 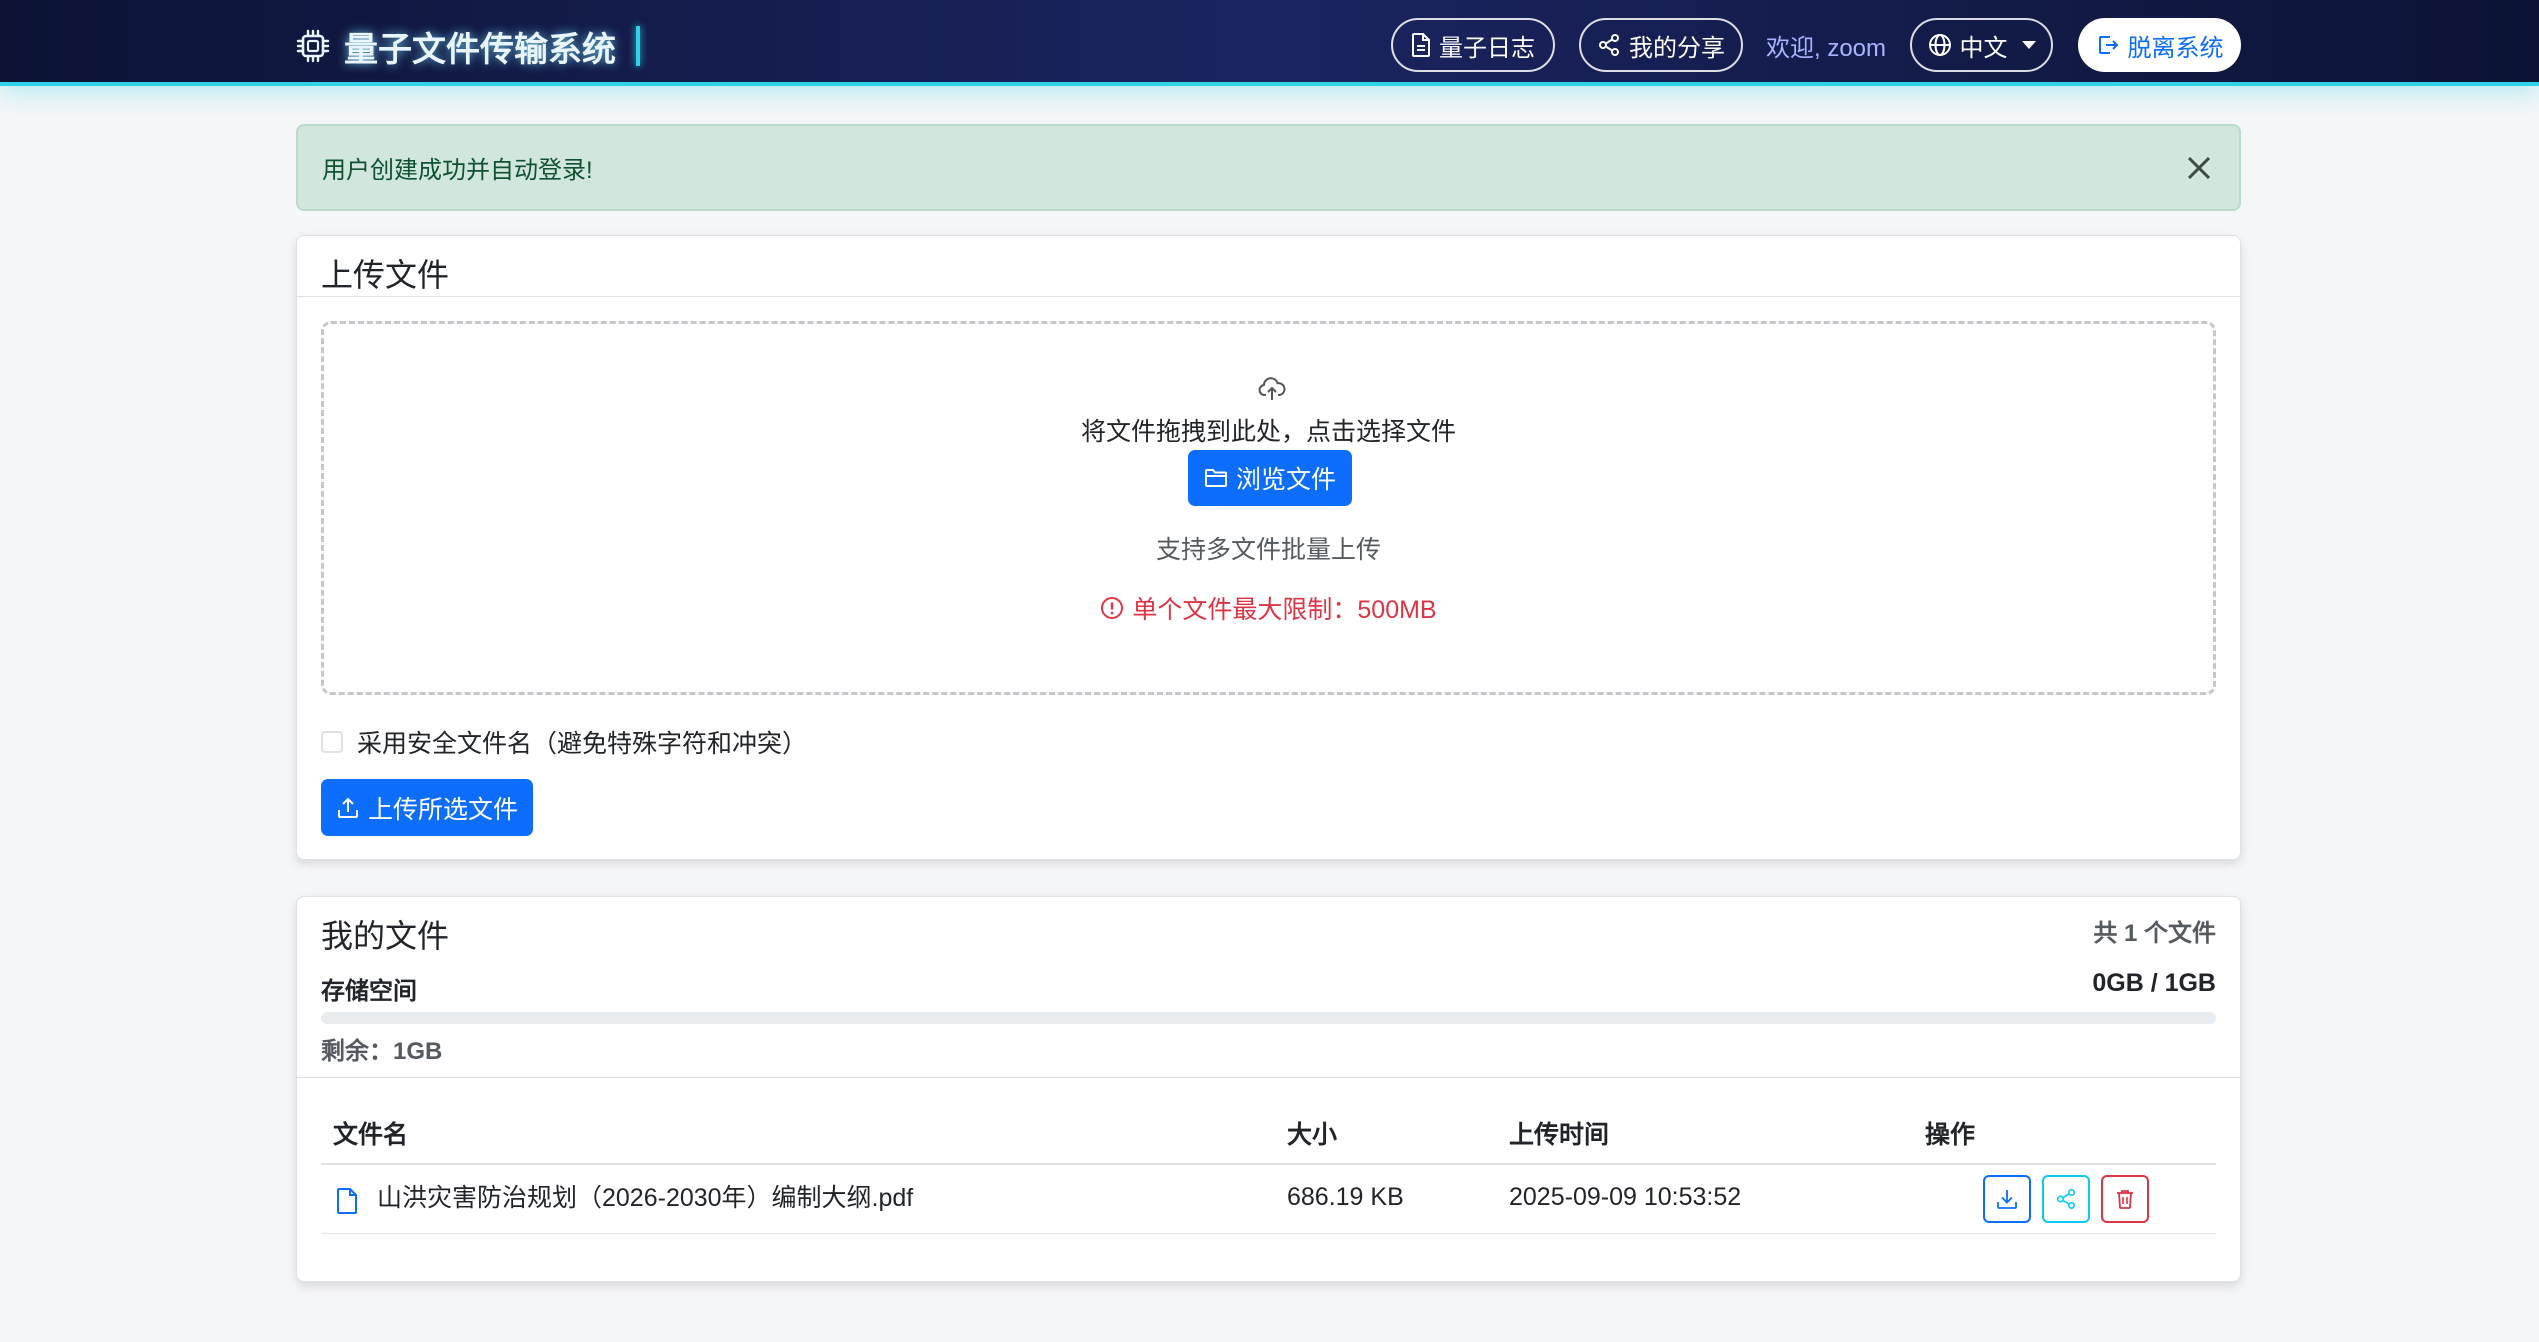 I want to click on storage-value: 0GB / 1GB, so click(x=2154, y=983).